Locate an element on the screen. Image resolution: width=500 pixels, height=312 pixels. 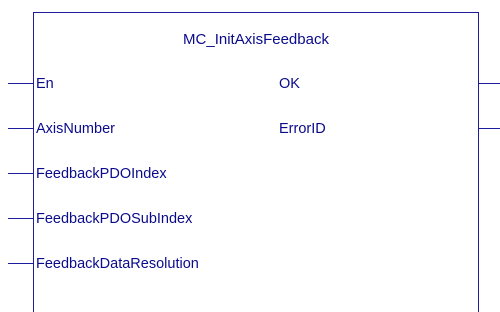
input-pin-axis-number: AxisNumber is located at coordinates (75, 129).